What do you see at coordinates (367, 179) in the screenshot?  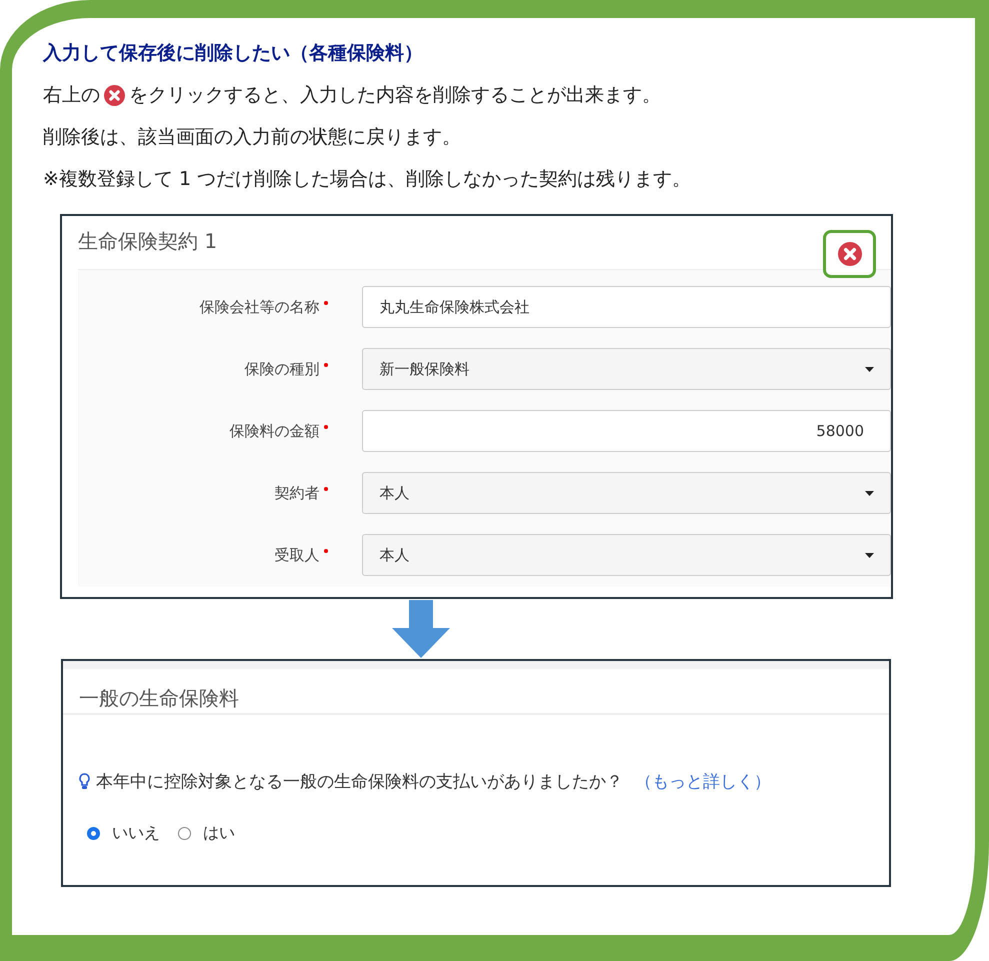 I see `instruction-text: ※複数登録して 1 つだけ削除した場合は、削除しなかった契約は残ります。` at bounding box center [367, 179].